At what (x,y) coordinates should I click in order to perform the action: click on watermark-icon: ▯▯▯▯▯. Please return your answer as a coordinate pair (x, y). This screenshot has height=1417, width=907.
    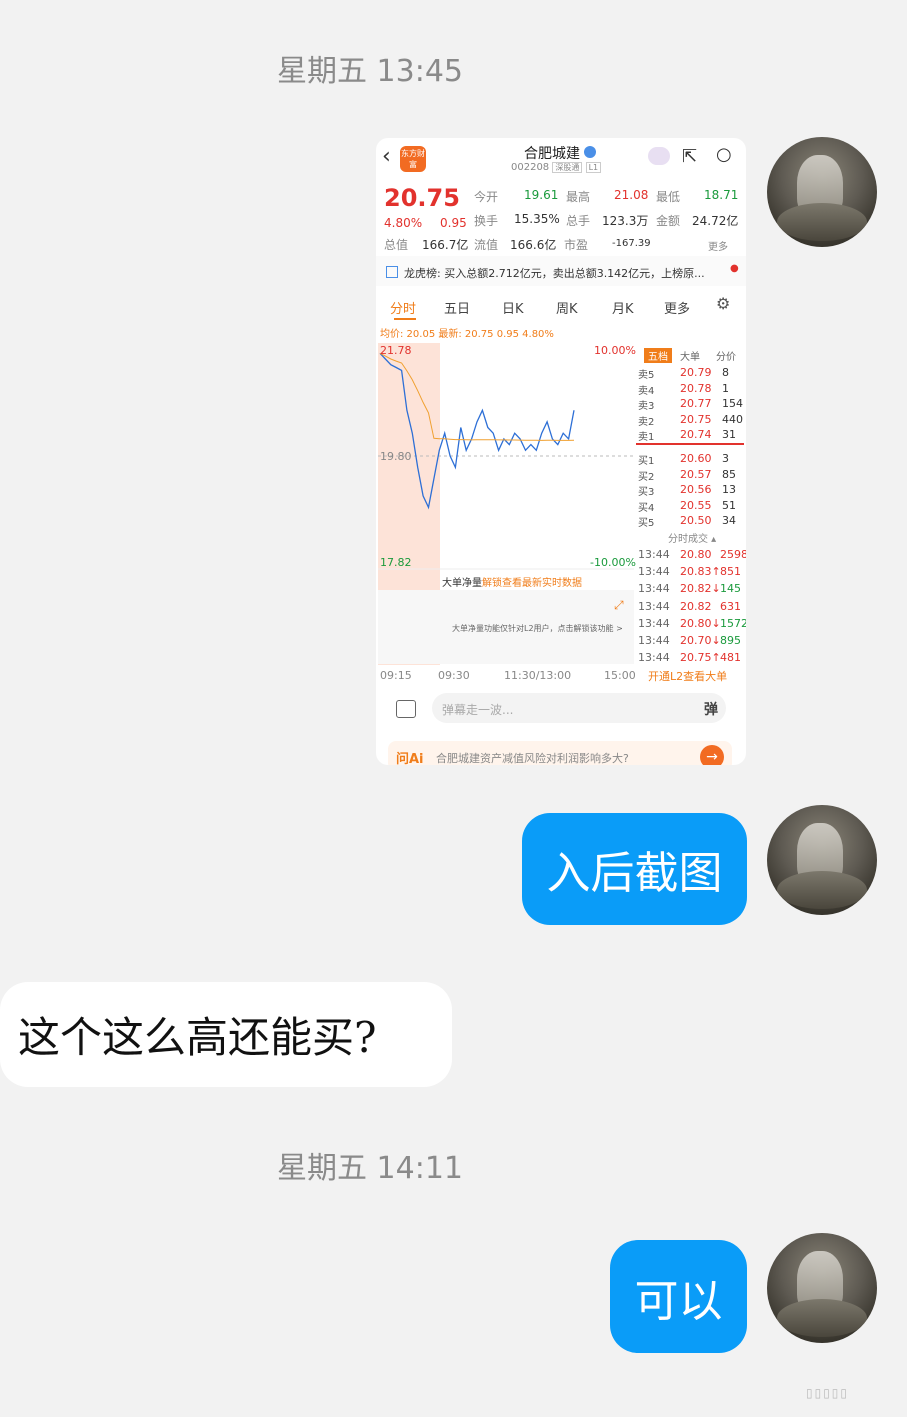
    Looking at the image, I should click on (828, 1393).